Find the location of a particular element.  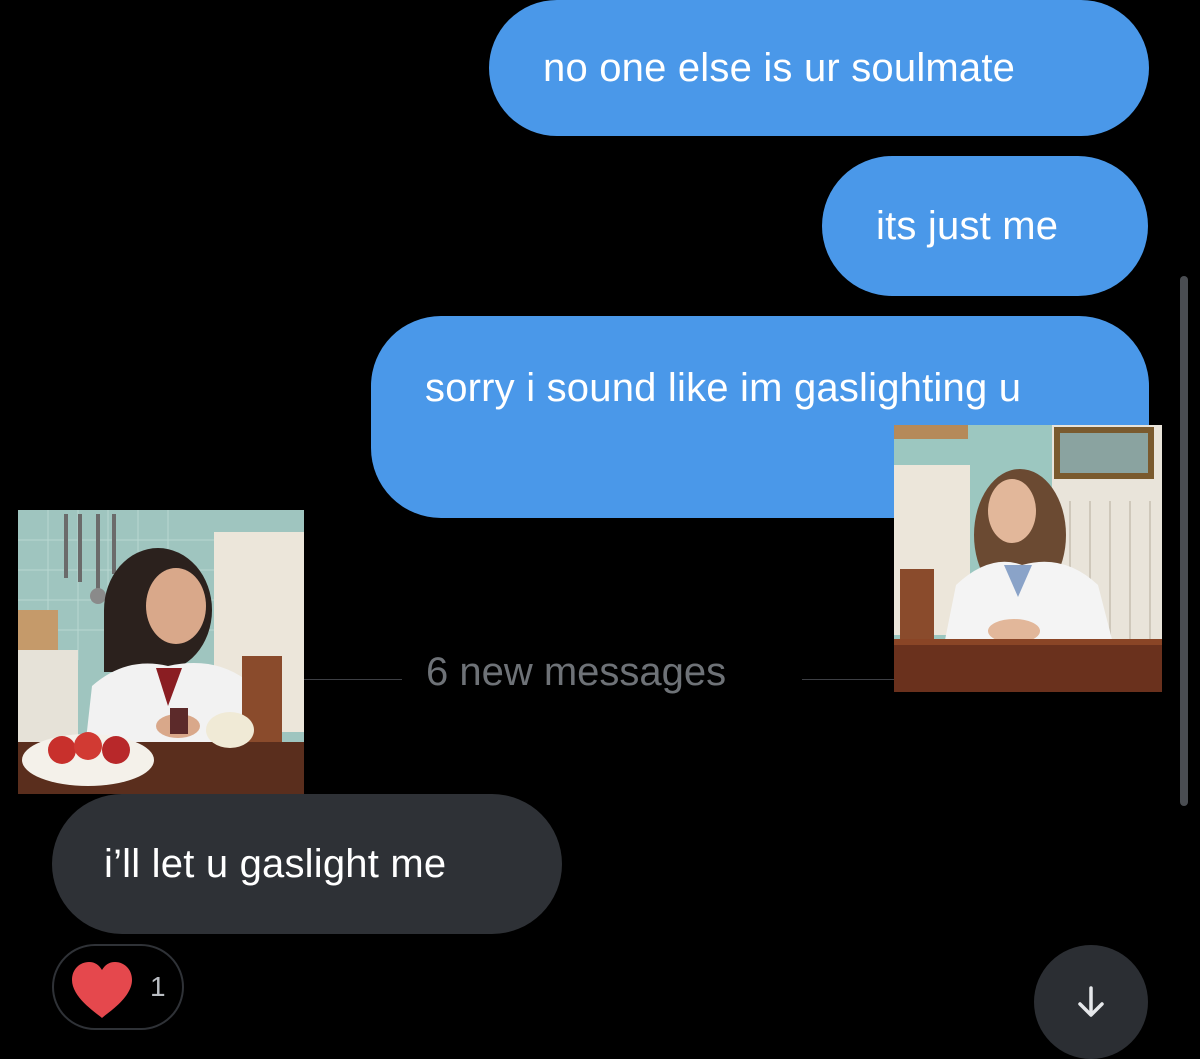

message-bubble-incoming: i’ll let u gaslight me is located at coordinates (307, 864).